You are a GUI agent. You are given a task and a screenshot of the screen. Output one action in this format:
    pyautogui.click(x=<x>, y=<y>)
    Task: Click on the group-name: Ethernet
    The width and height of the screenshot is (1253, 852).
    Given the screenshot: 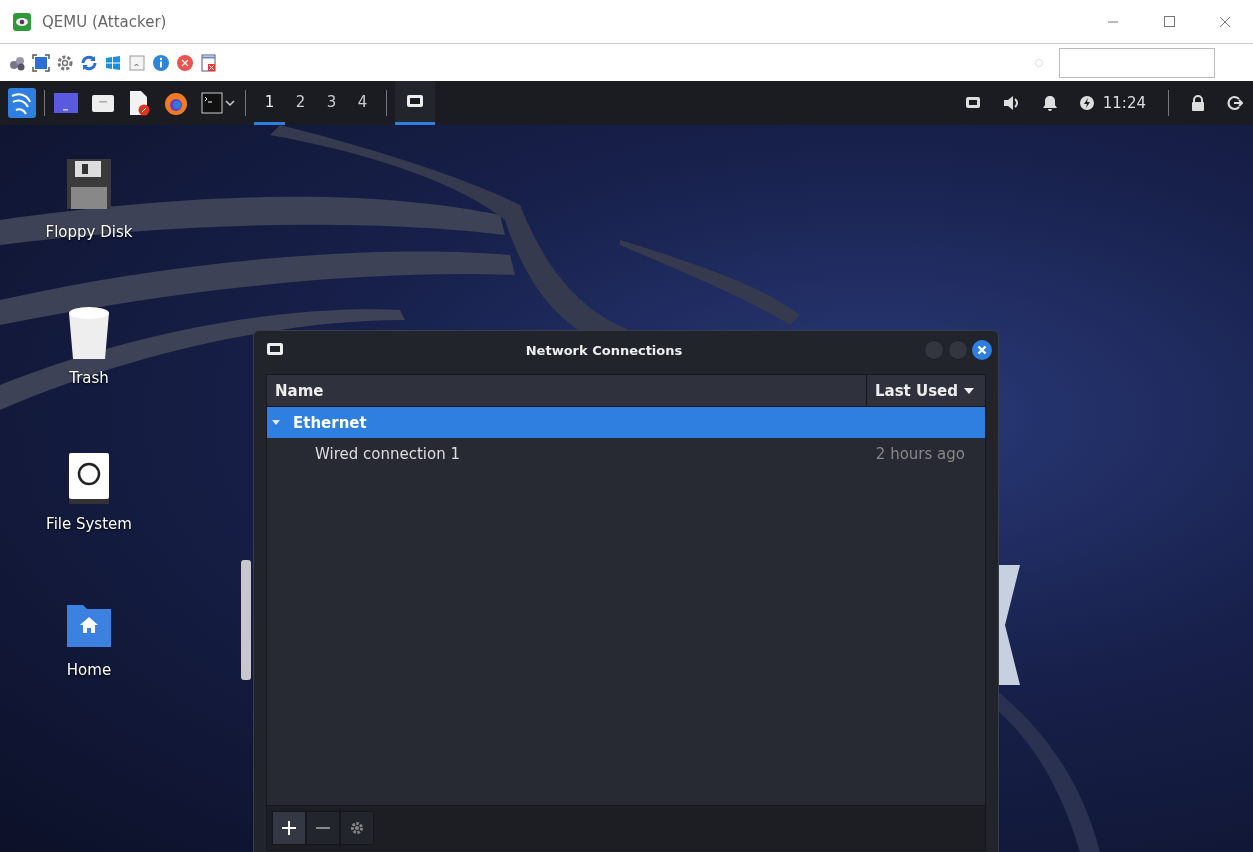 What is the action you would take?
    pyautogui.click(x=329, y=422)
    